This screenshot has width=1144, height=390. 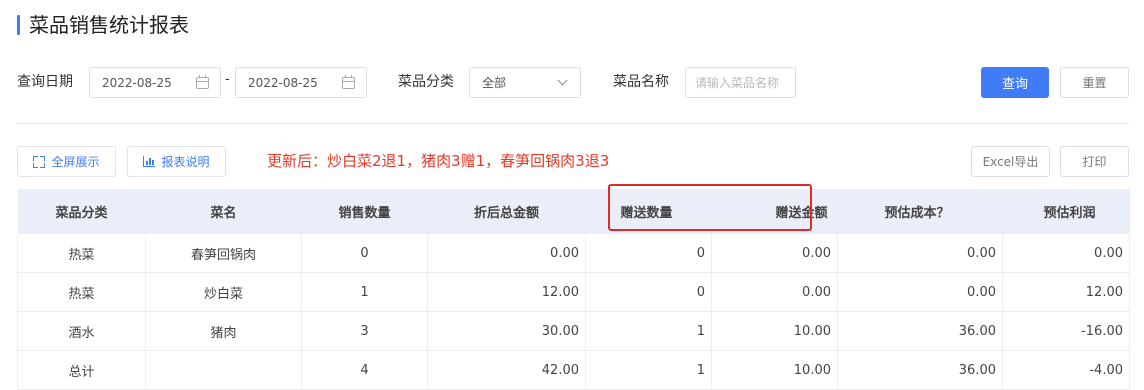 I want to click on date-end-picker: 2022-08-25, so click(x=301, y=82).